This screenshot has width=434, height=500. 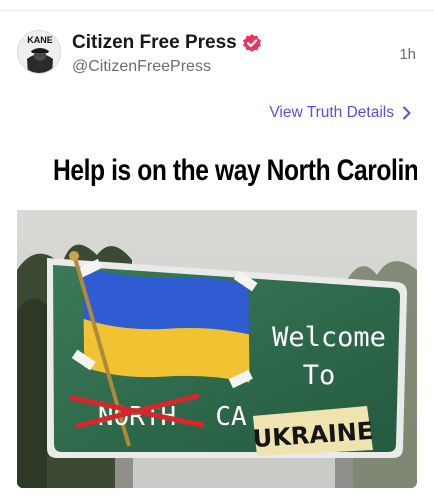 I want to click on sign-partial-word: CA, so click(x=231, y=417).